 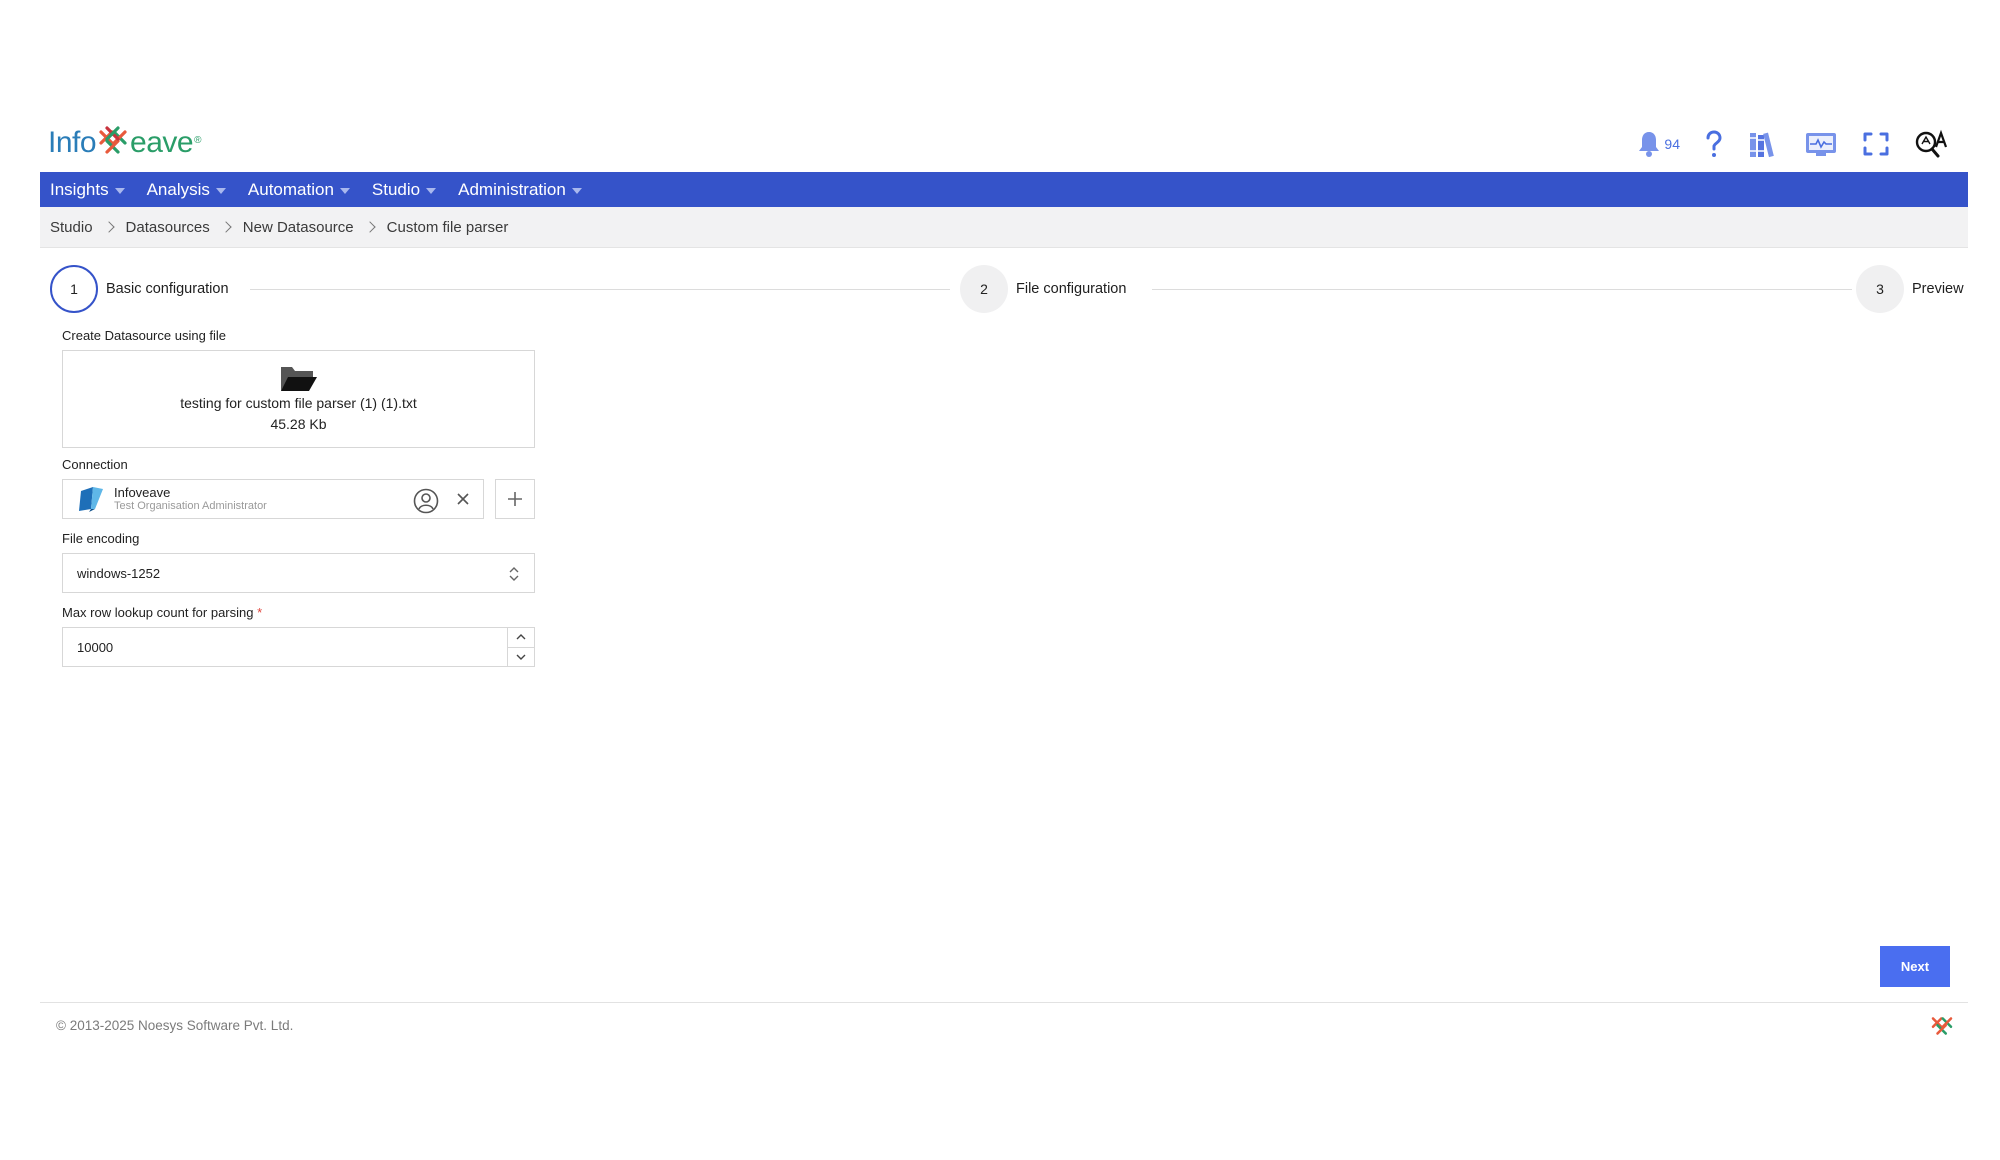 I want to click on nav-analysis: Analysis, so click(x=186, y=190).